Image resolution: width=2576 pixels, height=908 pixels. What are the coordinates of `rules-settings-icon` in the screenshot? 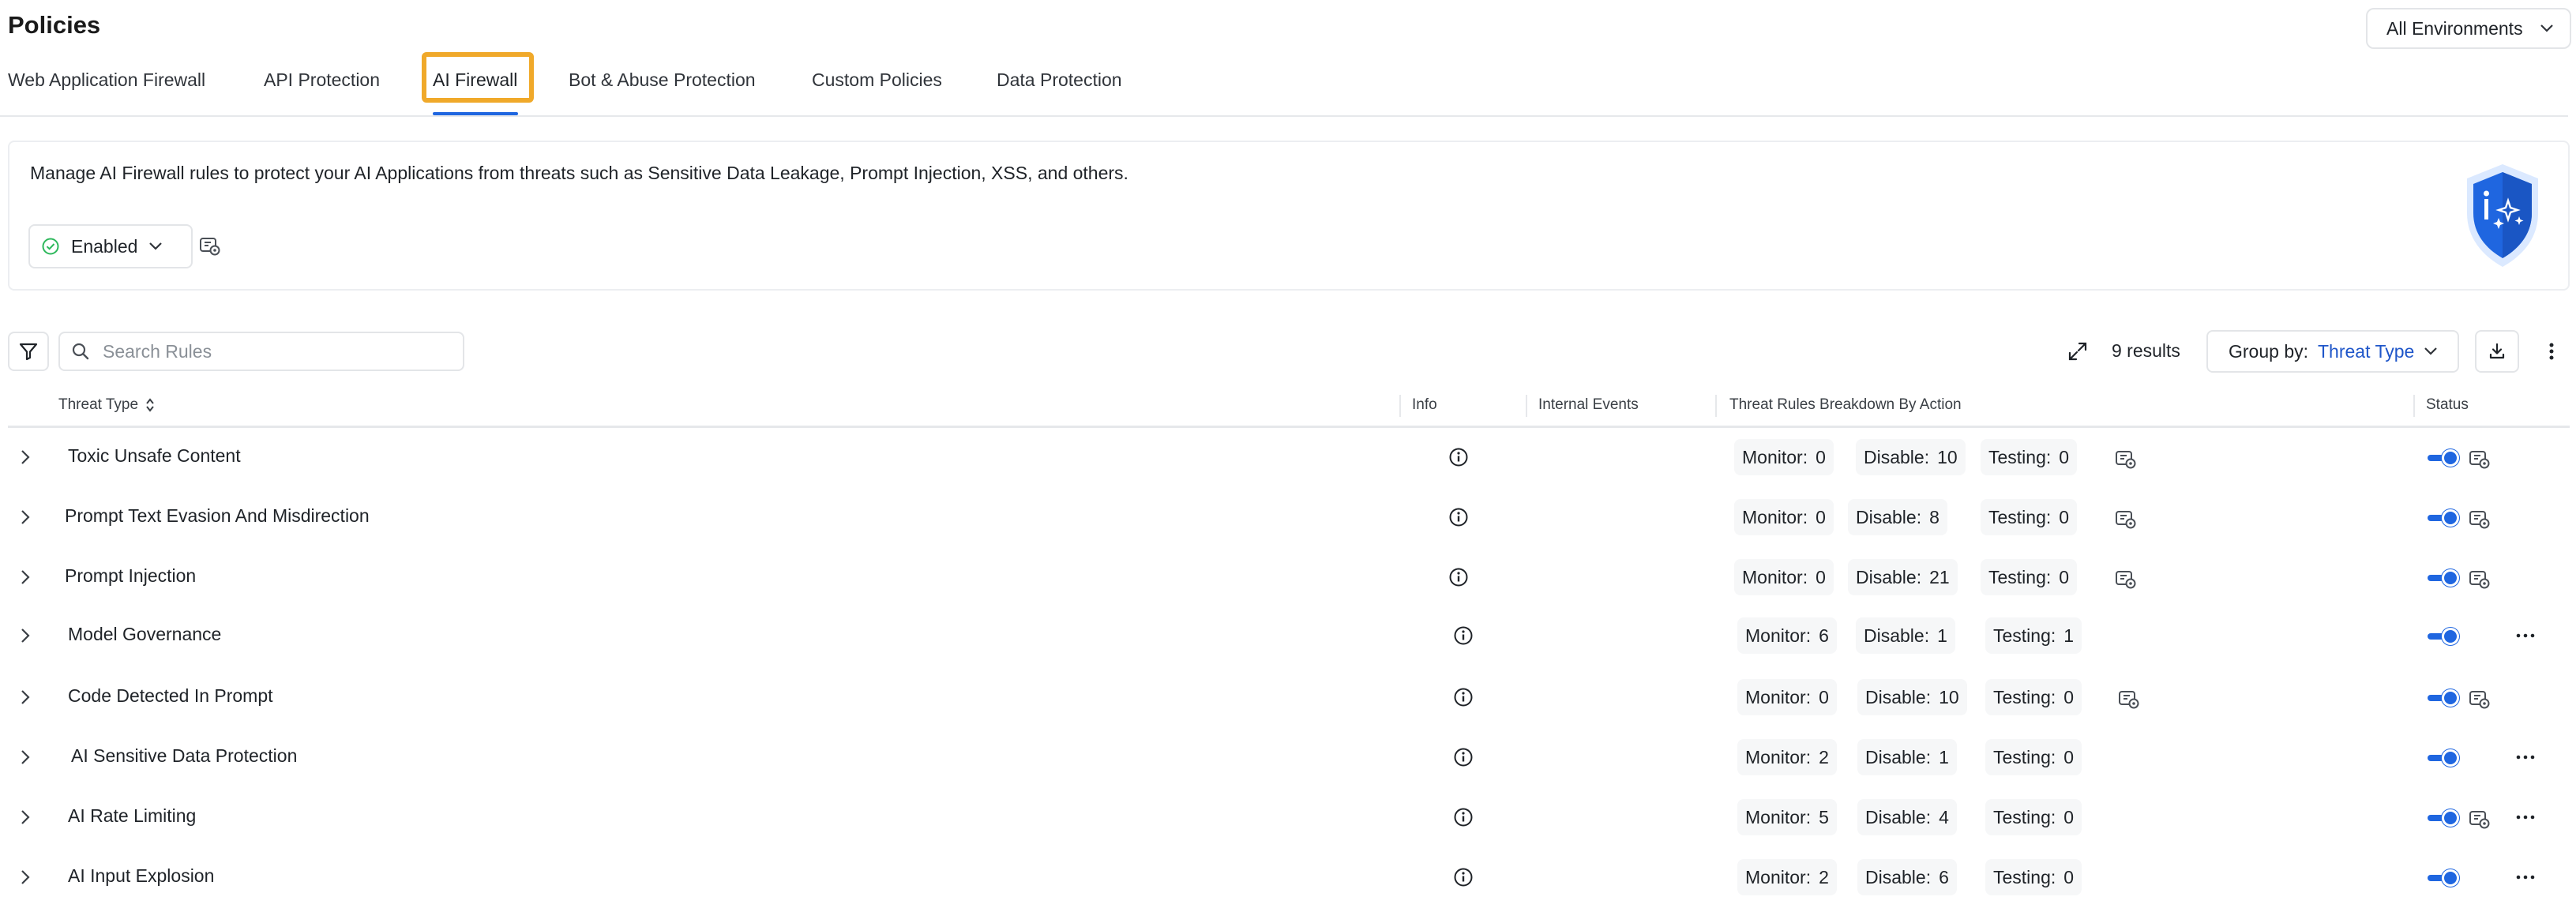 It's located at (209, 245).